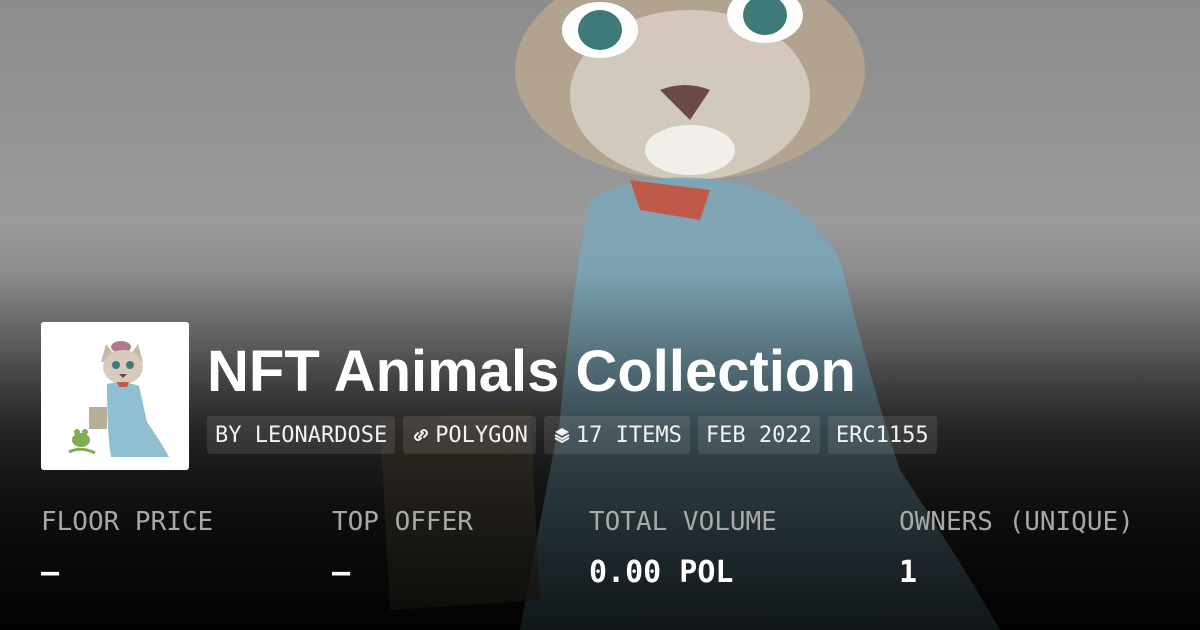 The height and width of the screenshot is (630, 1200). Describe the element at coordinates (127, 549) in the screenshot. I see `floor-price-stat: FLOOR PRICE —` at that location.